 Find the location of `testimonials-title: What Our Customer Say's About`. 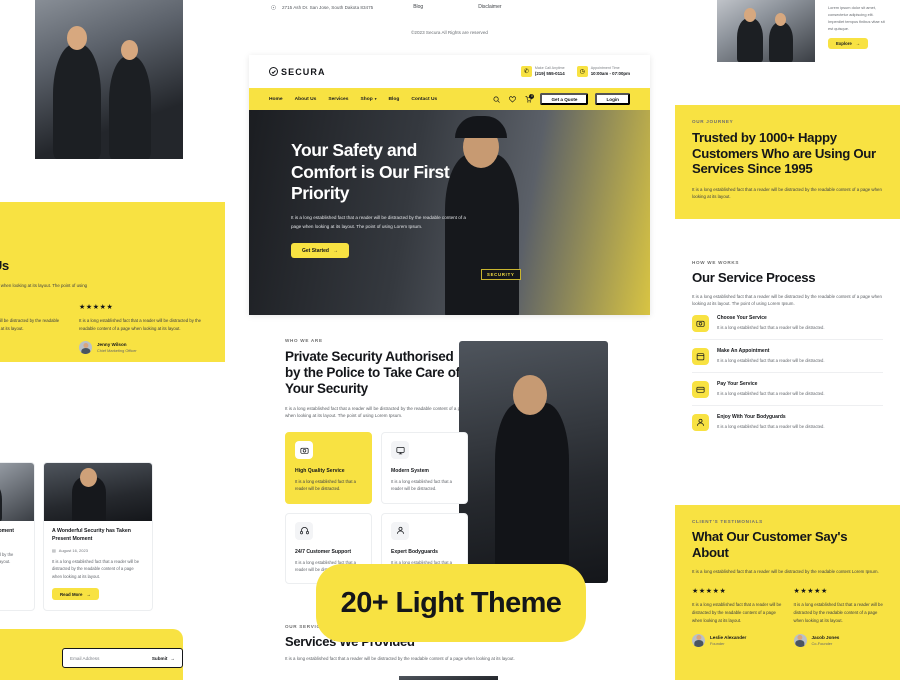

testimonials-title: What Our Customer Say's About is located at coordinates (770, 544).